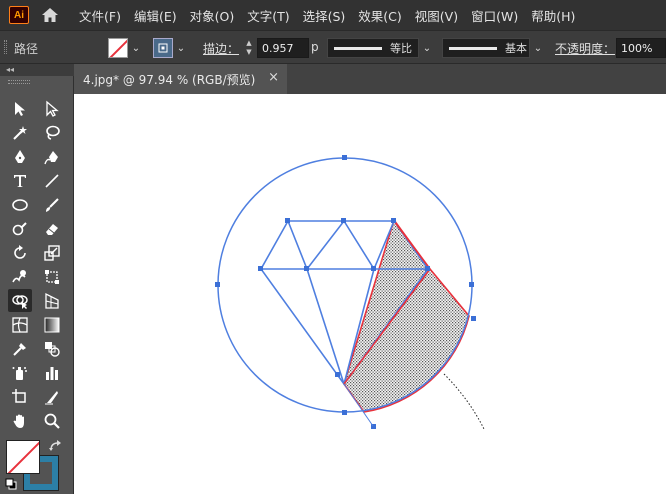  Describe the element at coordinates (19, 82) in the screenshot. I see `toolbar-grip` at that location.